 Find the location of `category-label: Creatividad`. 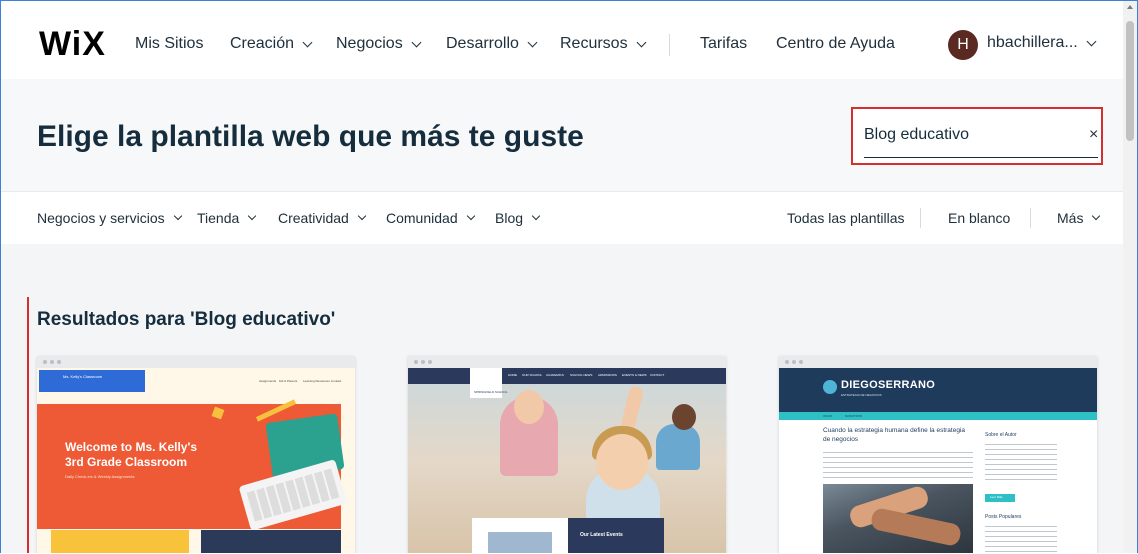

category-label: Creatividad is located at coordinates (313, 218).